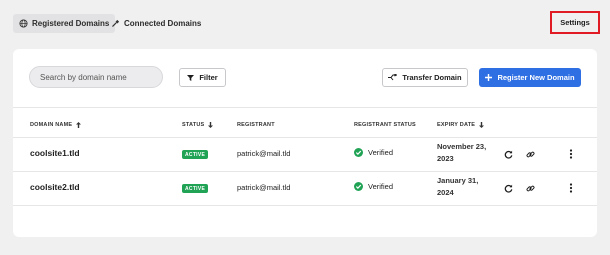  I want to click on sort-asc-icon, so click(79, 125).